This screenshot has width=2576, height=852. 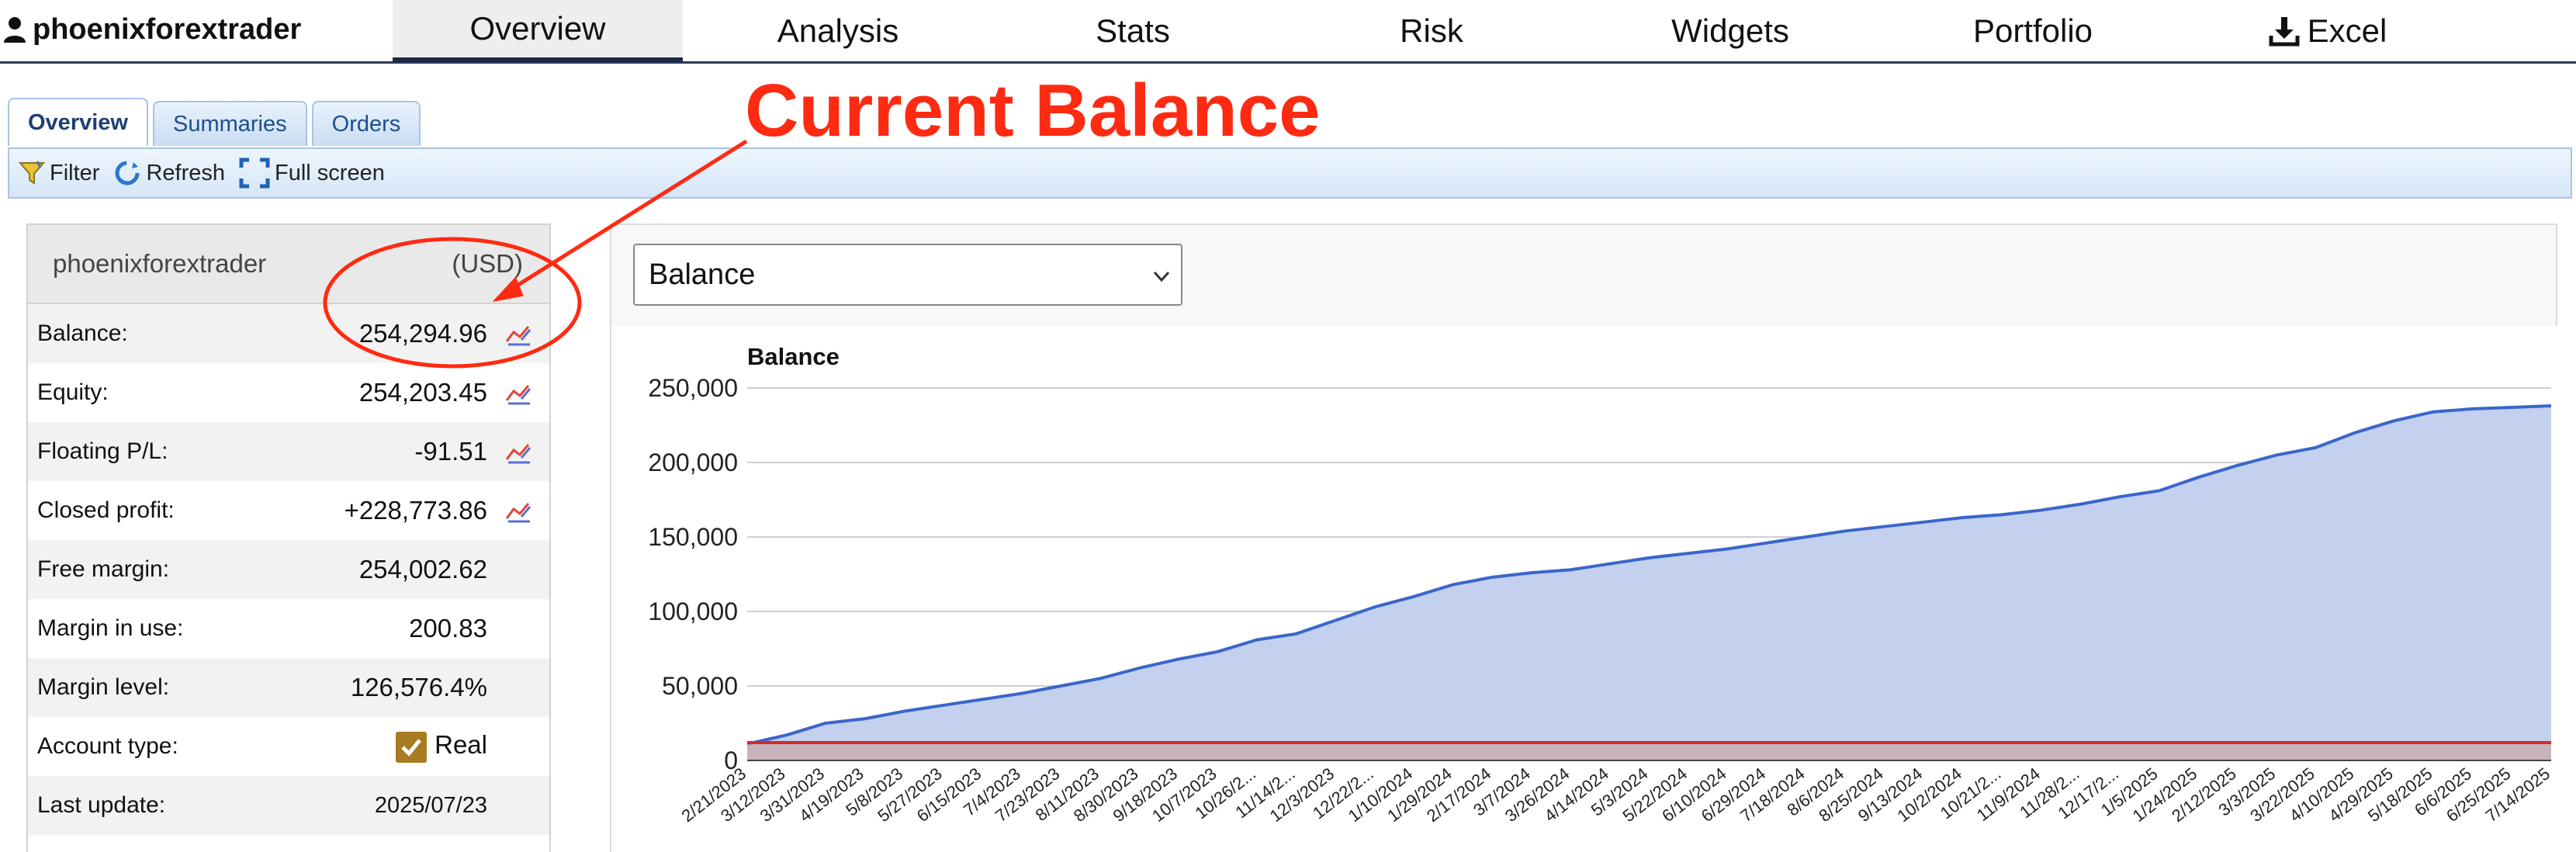 I want to click on chart-y-tick-label: 150,000, so click(x=693, y=537).